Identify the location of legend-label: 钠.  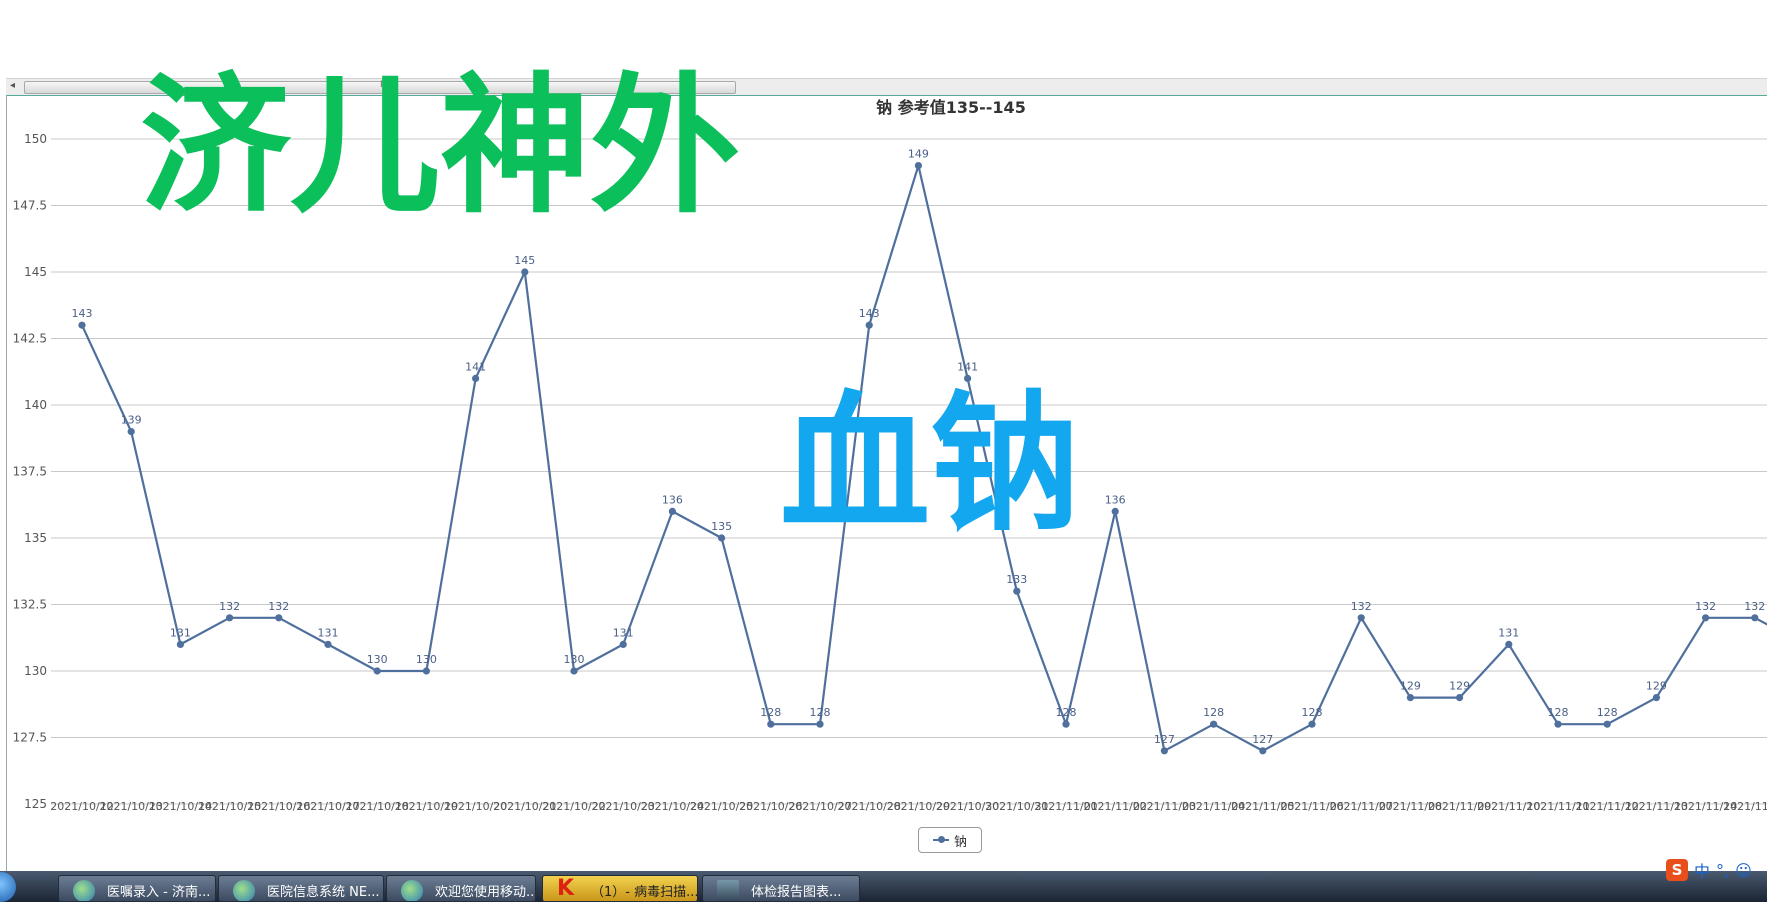
(960, 842).